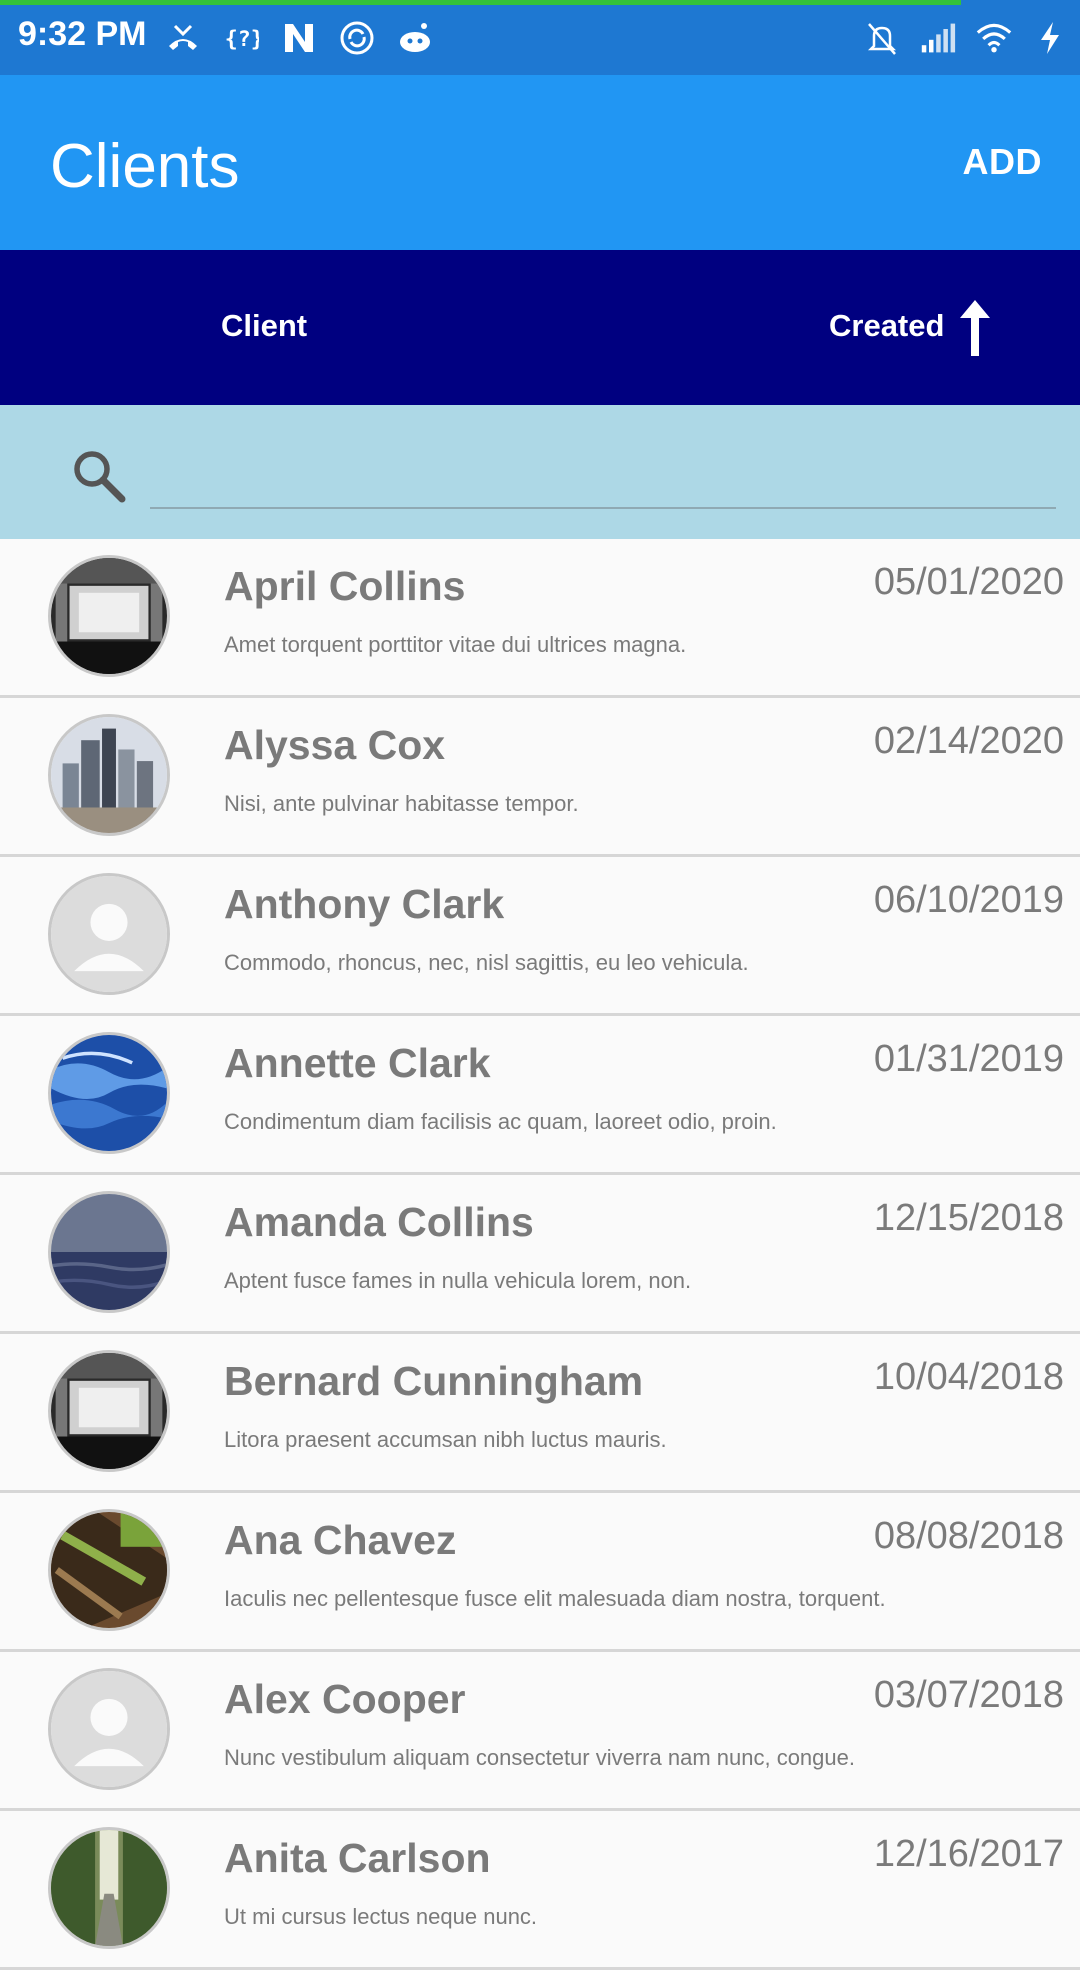  I want to click on client-name: Anthony Clark, so click(364, 904).